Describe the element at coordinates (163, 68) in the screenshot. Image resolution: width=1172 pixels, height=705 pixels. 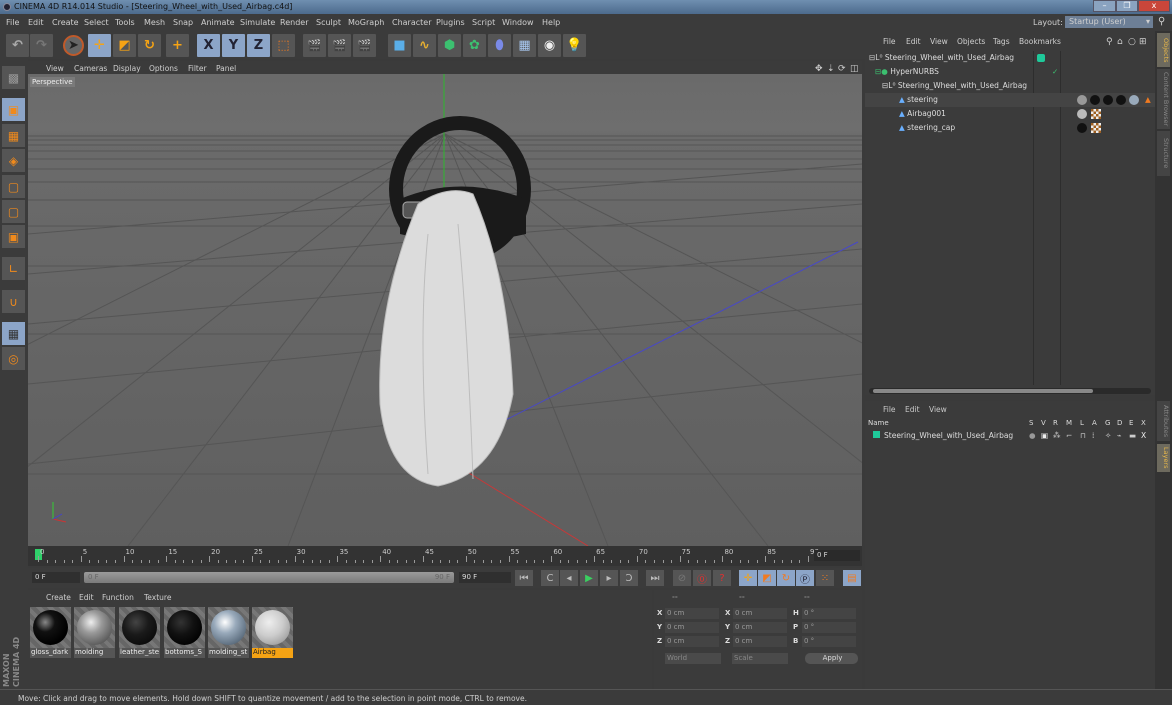
I see `vp-menu-options: Options` at that location.